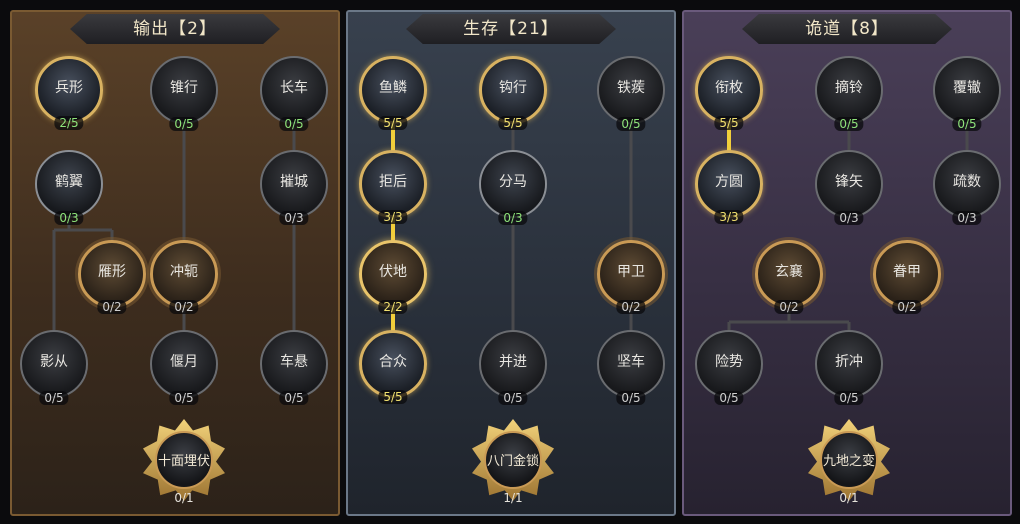  What do you see at coordinates (54, 362) in the screenshot?
I see `talent-name: 影从` at bounding box center [54, 362].